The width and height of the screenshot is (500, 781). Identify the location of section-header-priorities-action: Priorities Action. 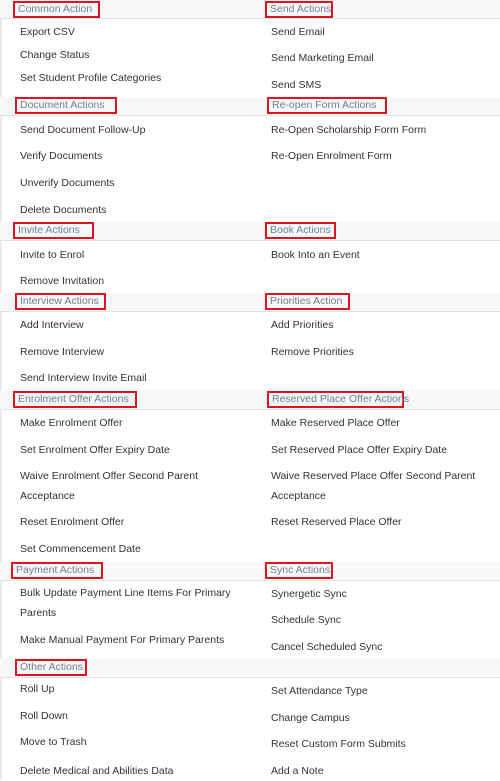
(307, 301).